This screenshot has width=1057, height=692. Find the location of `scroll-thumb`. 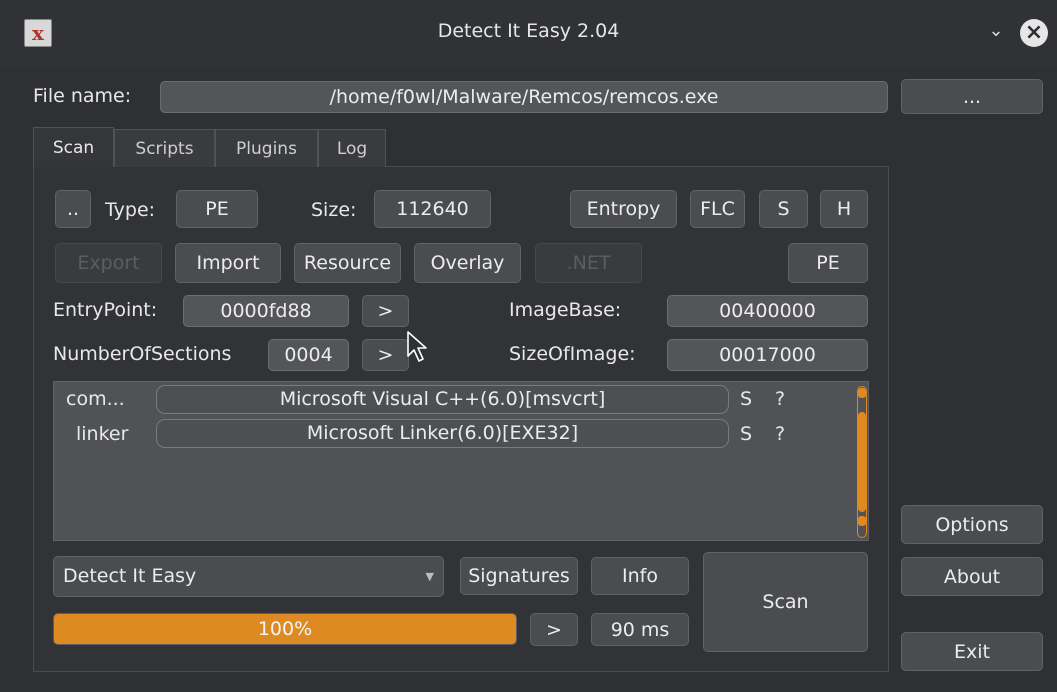

scroll-thumb is located at coordinates (862, 462).